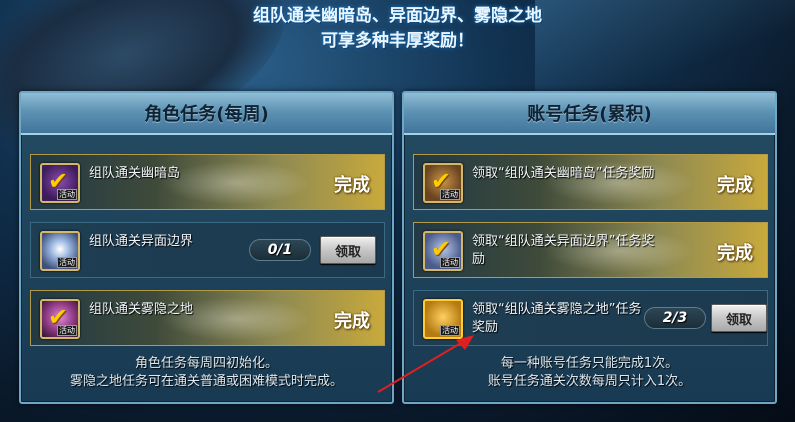 Image resolution: width=795 pixels, height=422 pixels. I want to click on note-line-1: 角色任务每周四初始化。, so click(206, 363).